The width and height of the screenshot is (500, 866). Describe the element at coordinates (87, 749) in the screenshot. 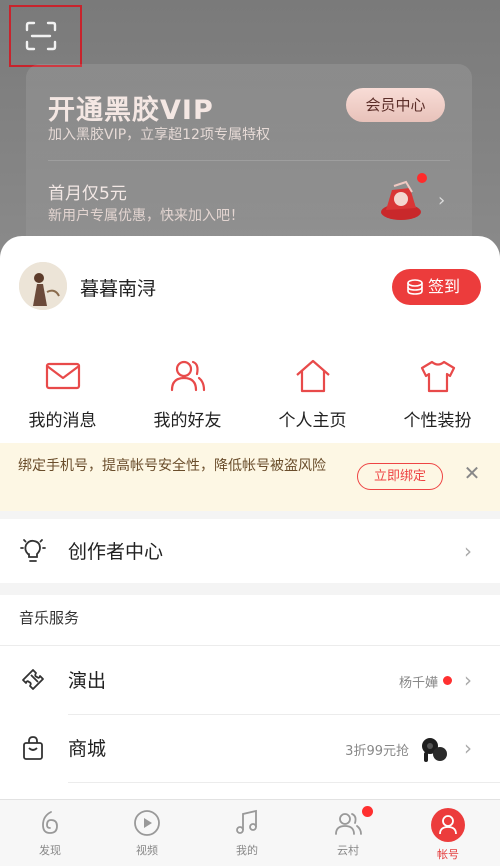

I see `music-service-label: 商城` at that location.